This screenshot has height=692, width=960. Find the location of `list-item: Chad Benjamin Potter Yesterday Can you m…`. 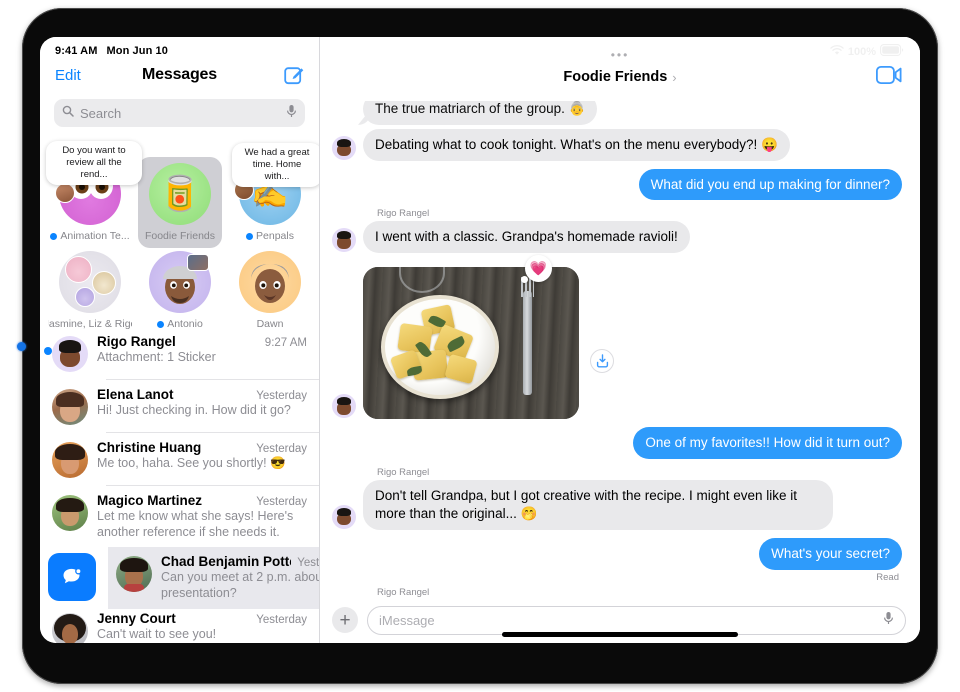

list-item: Chad Benjamin Potter Yesterday Can you m… is located at coordinates (214, 578).